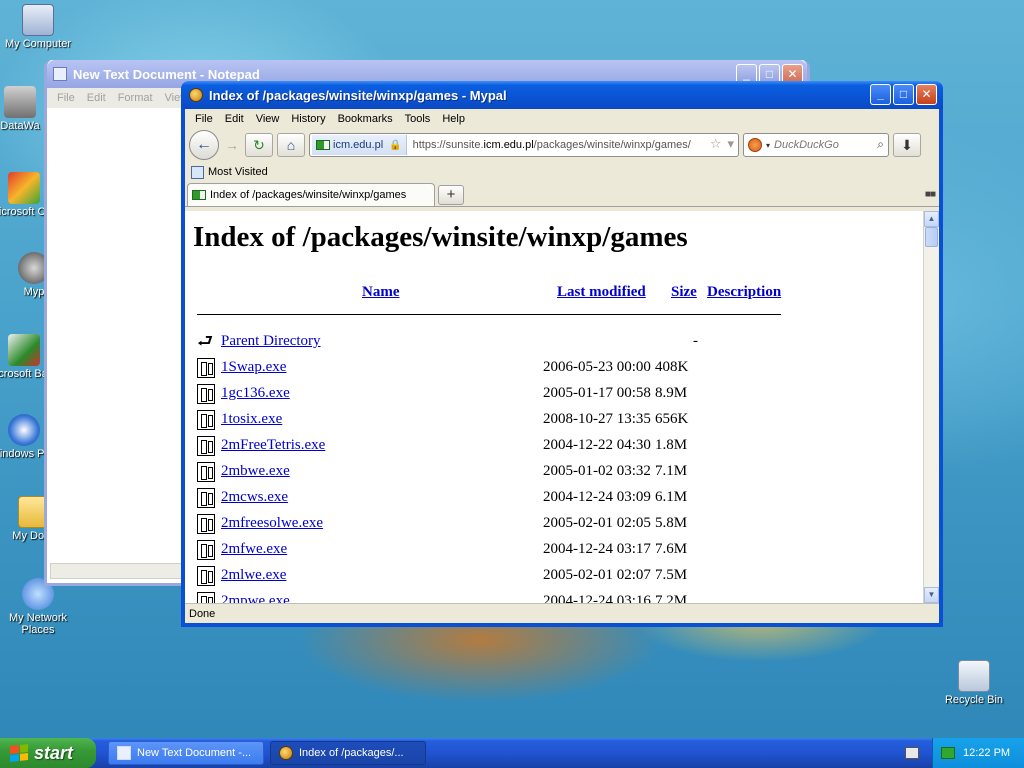 This screenshot has height=768, width=1024. What do you see at coordinates (477, 446) in the screenshot?
I see `table-row: 2mFreeTetris.exe 2004-12-22 04:30 1.8M` at bounding box center [477, 446].